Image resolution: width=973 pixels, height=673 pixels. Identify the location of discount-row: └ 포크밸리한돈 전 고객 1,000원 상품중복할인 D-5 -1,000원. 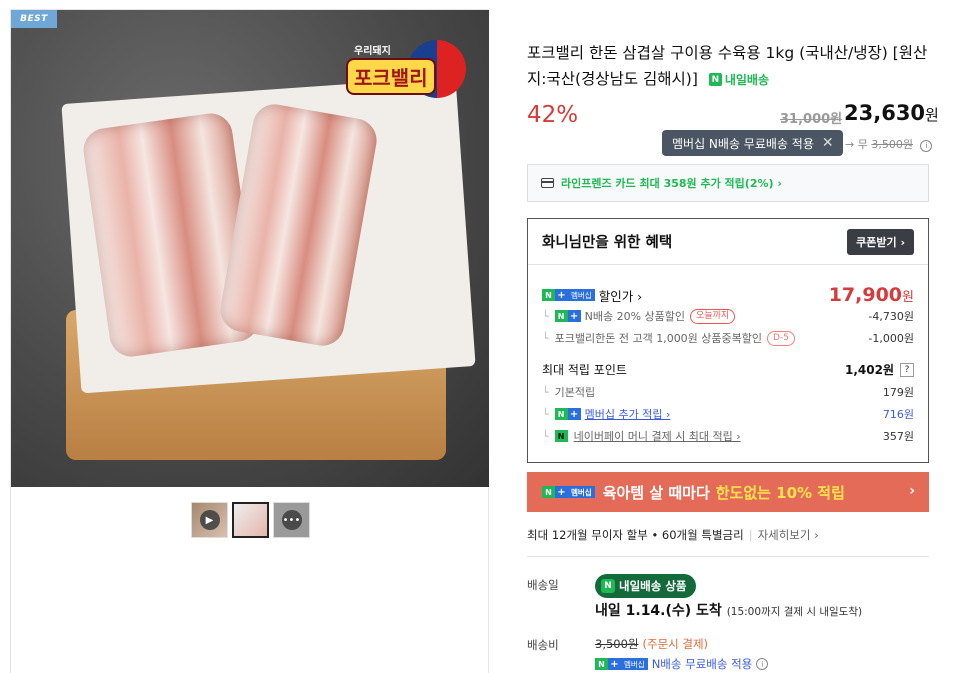
(728, 338).